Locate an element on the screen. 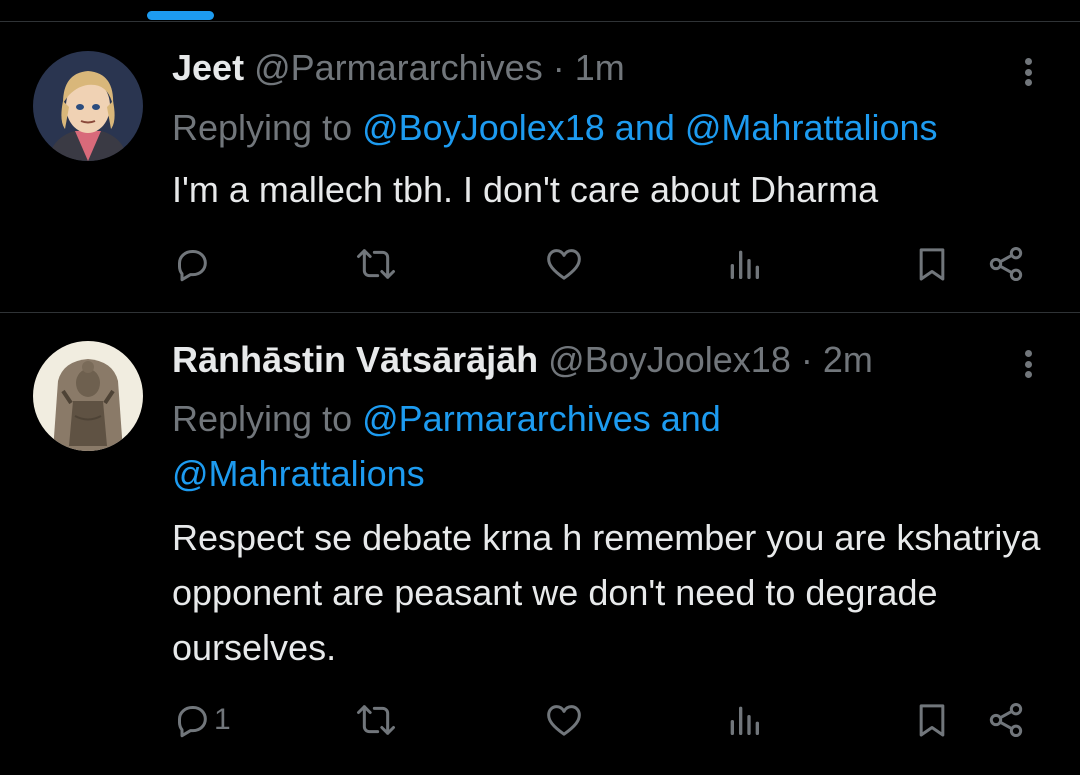 The width and height of the screenshot is (1080, 775). action-bar: 1 is located at coordinates (602, 720).